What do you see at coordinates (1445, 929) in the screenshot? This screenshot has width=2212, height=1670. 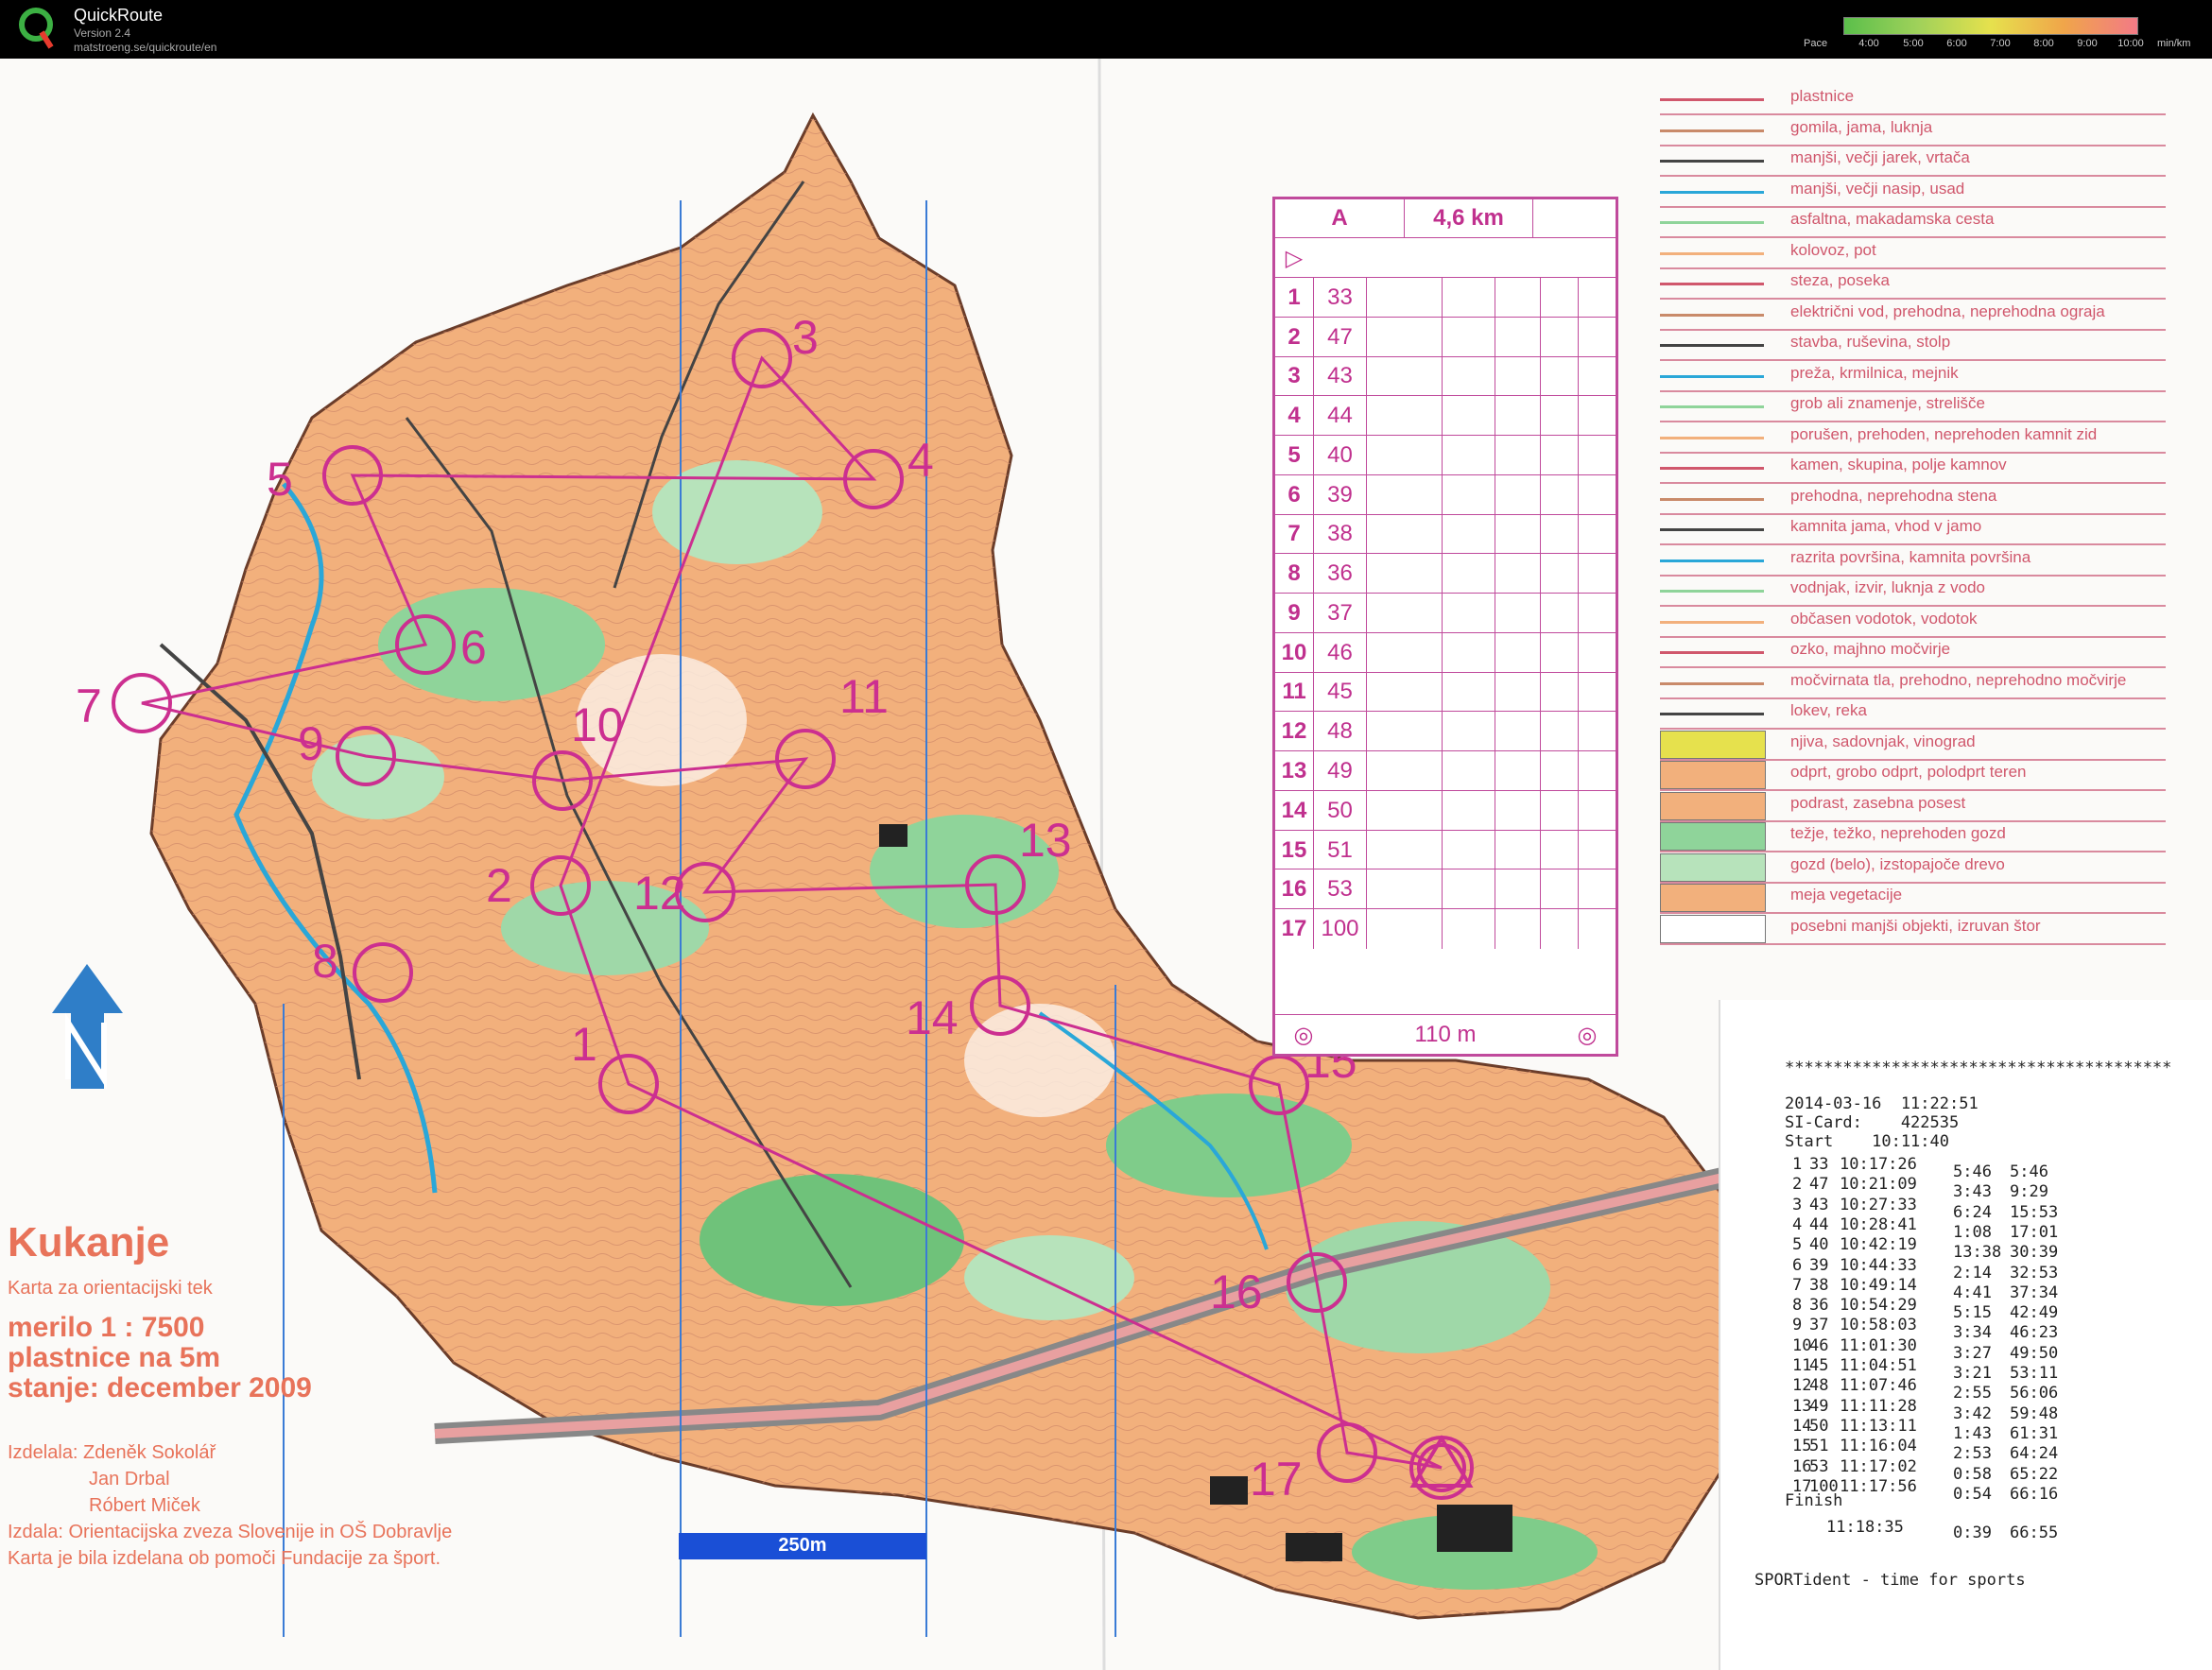 I see `description-row: 17 100` at bounding box center [1445, 929].